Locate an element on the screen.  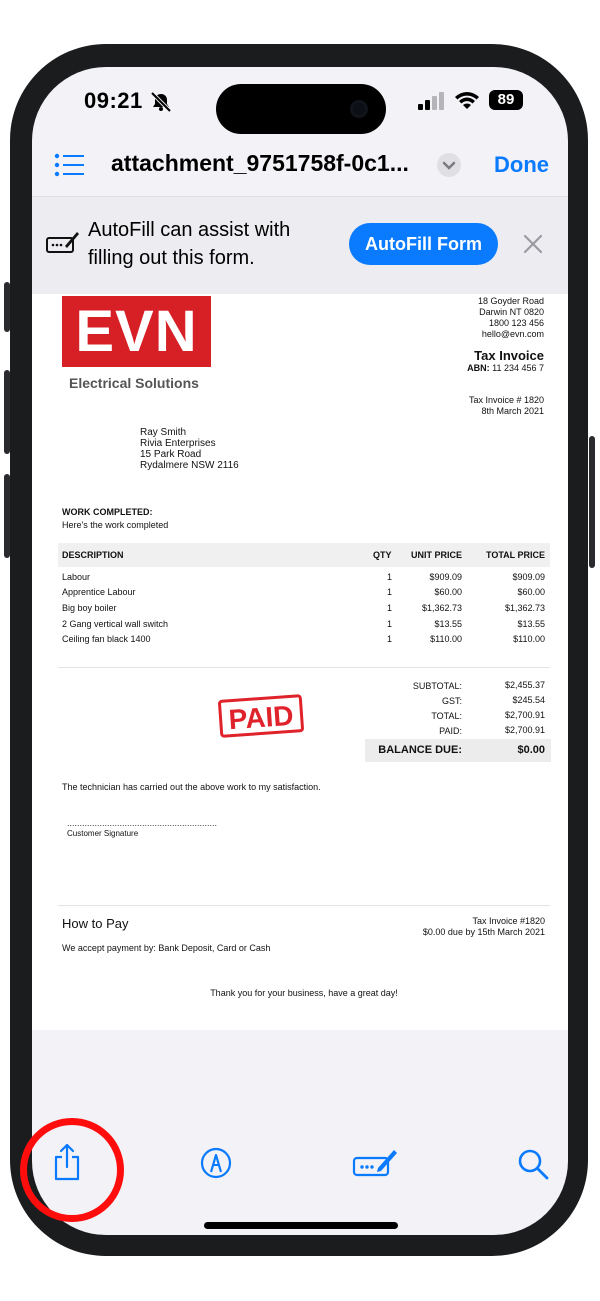
item-unit-price: $1,362.73 is located at coordinates (441, 608).